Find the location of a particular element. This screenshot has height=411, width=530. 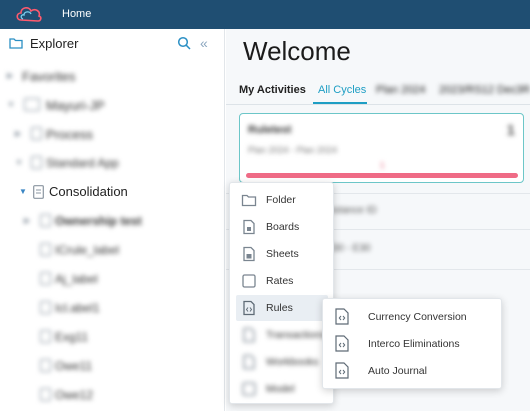

tree-item-ownership-test: ▶ Ownership test is located at coordinates (112, 221).